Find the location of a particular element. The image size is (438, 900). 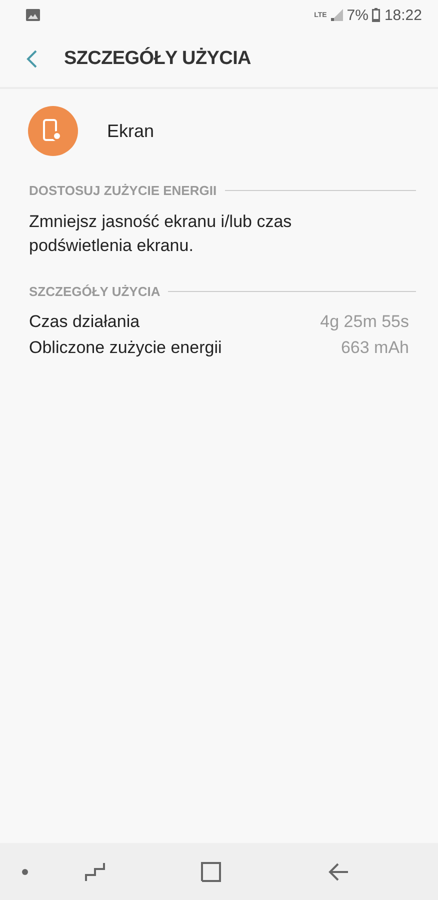

battery-level: 7% is located at coordinates (357, 15).